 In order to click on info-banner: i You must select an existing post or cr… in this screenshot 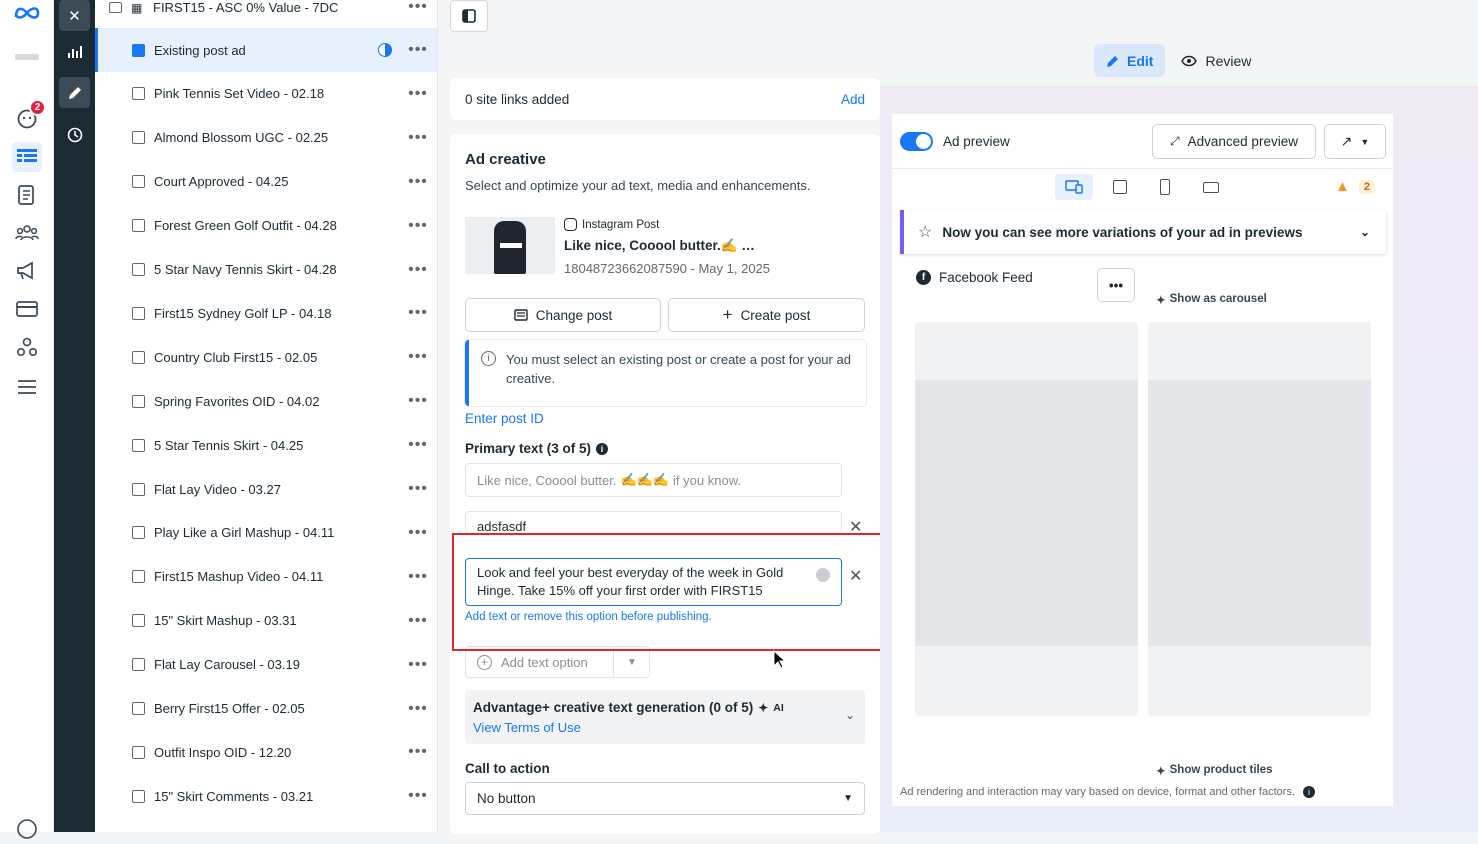, I will do `click(665, 373)`.